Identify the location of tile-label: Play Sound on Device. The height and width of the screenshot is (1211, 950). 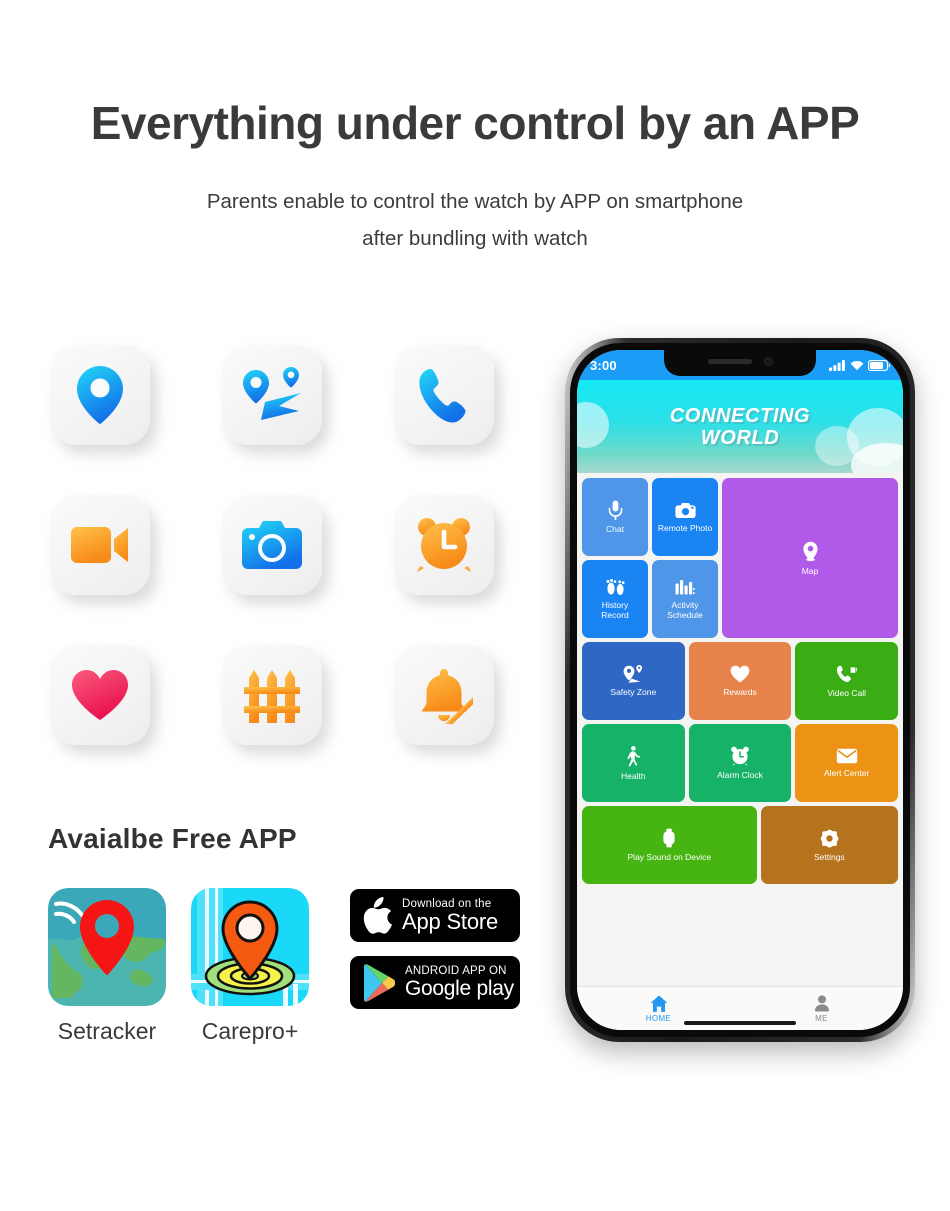
(669, 857).